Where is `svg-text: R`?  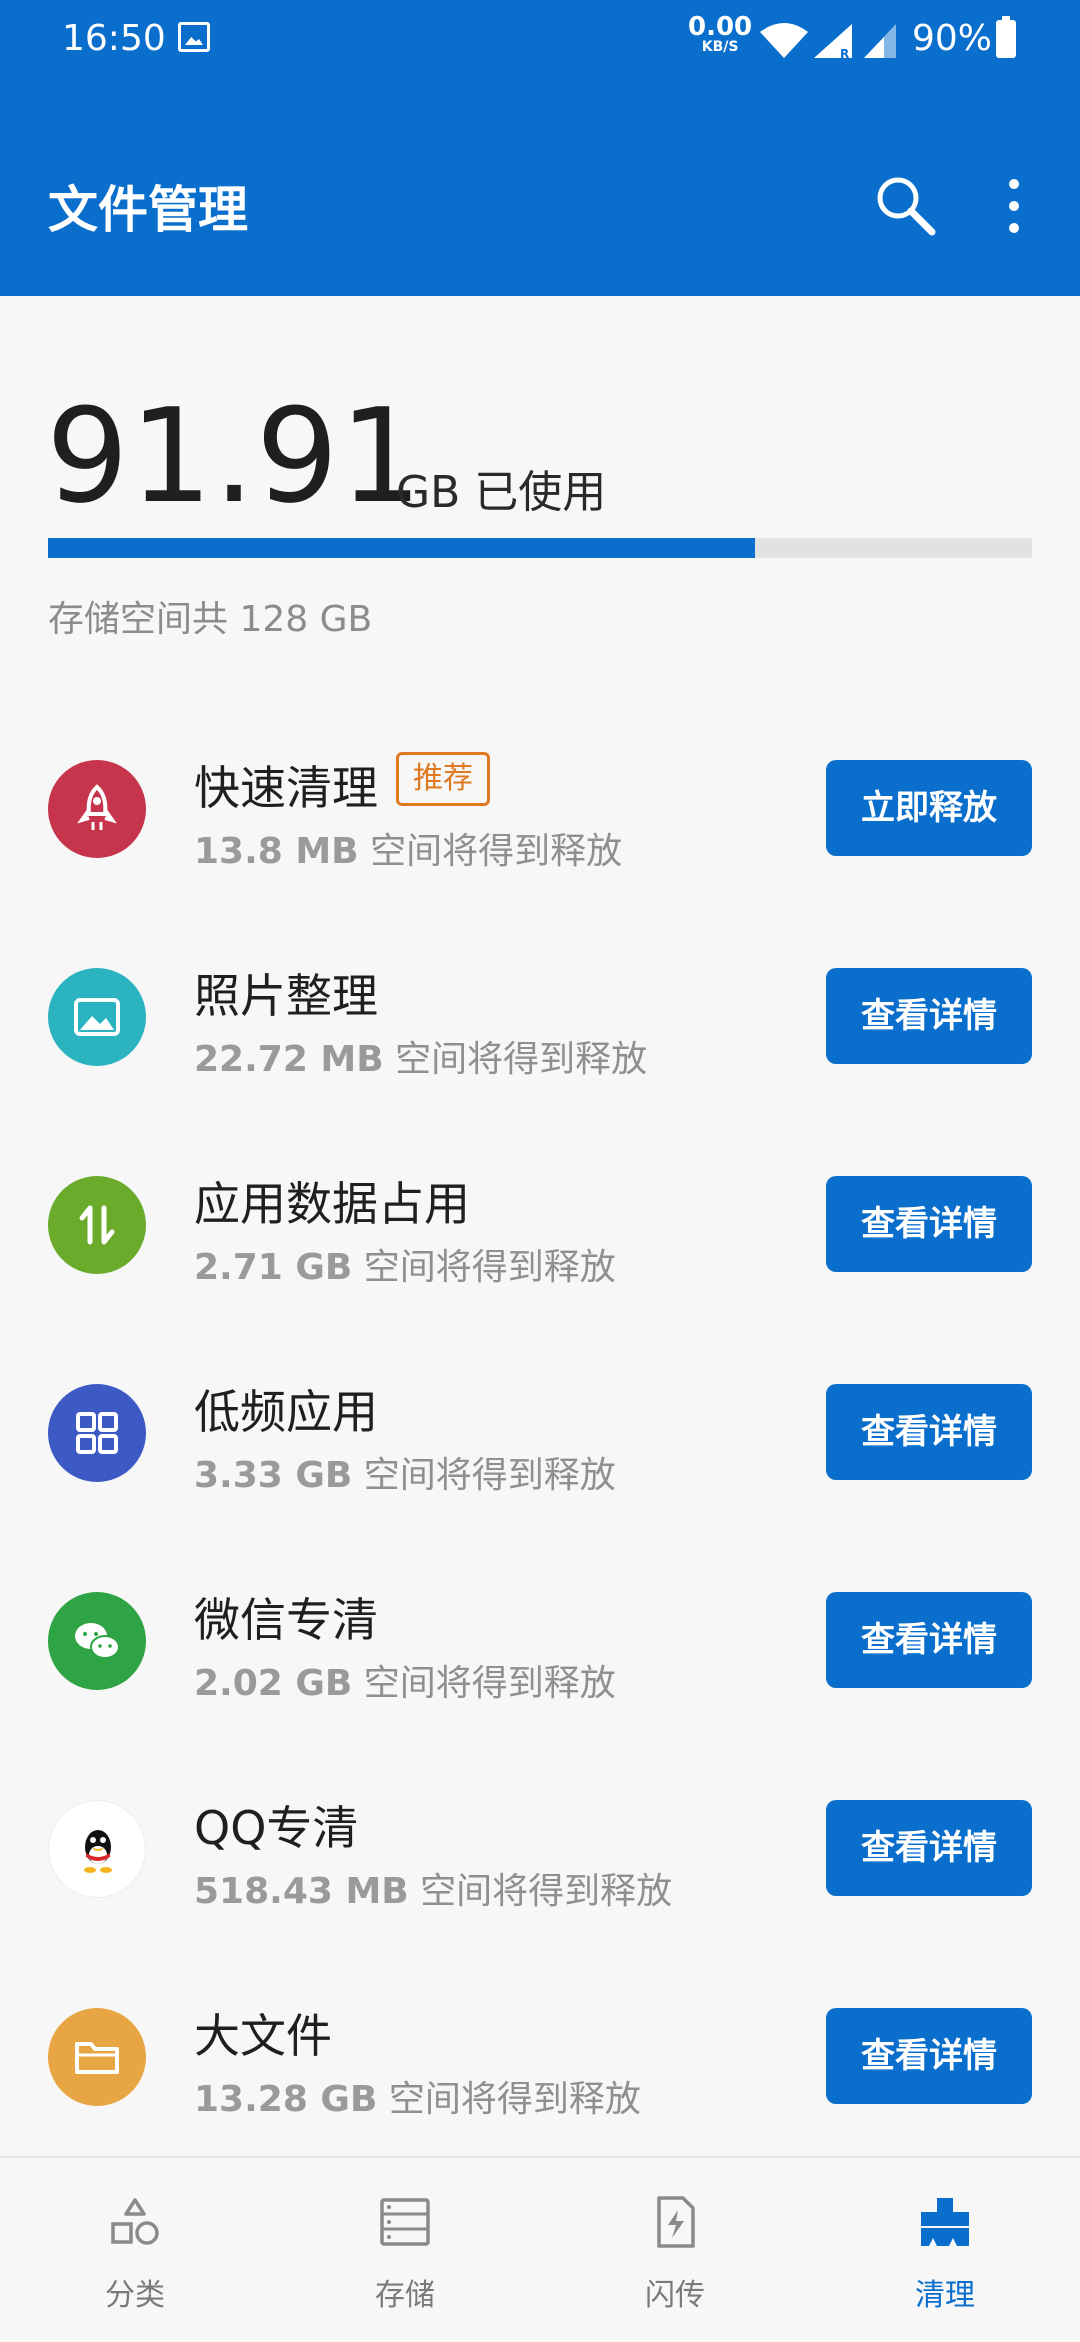
svg-text: R is located at coordinates (844, 53).